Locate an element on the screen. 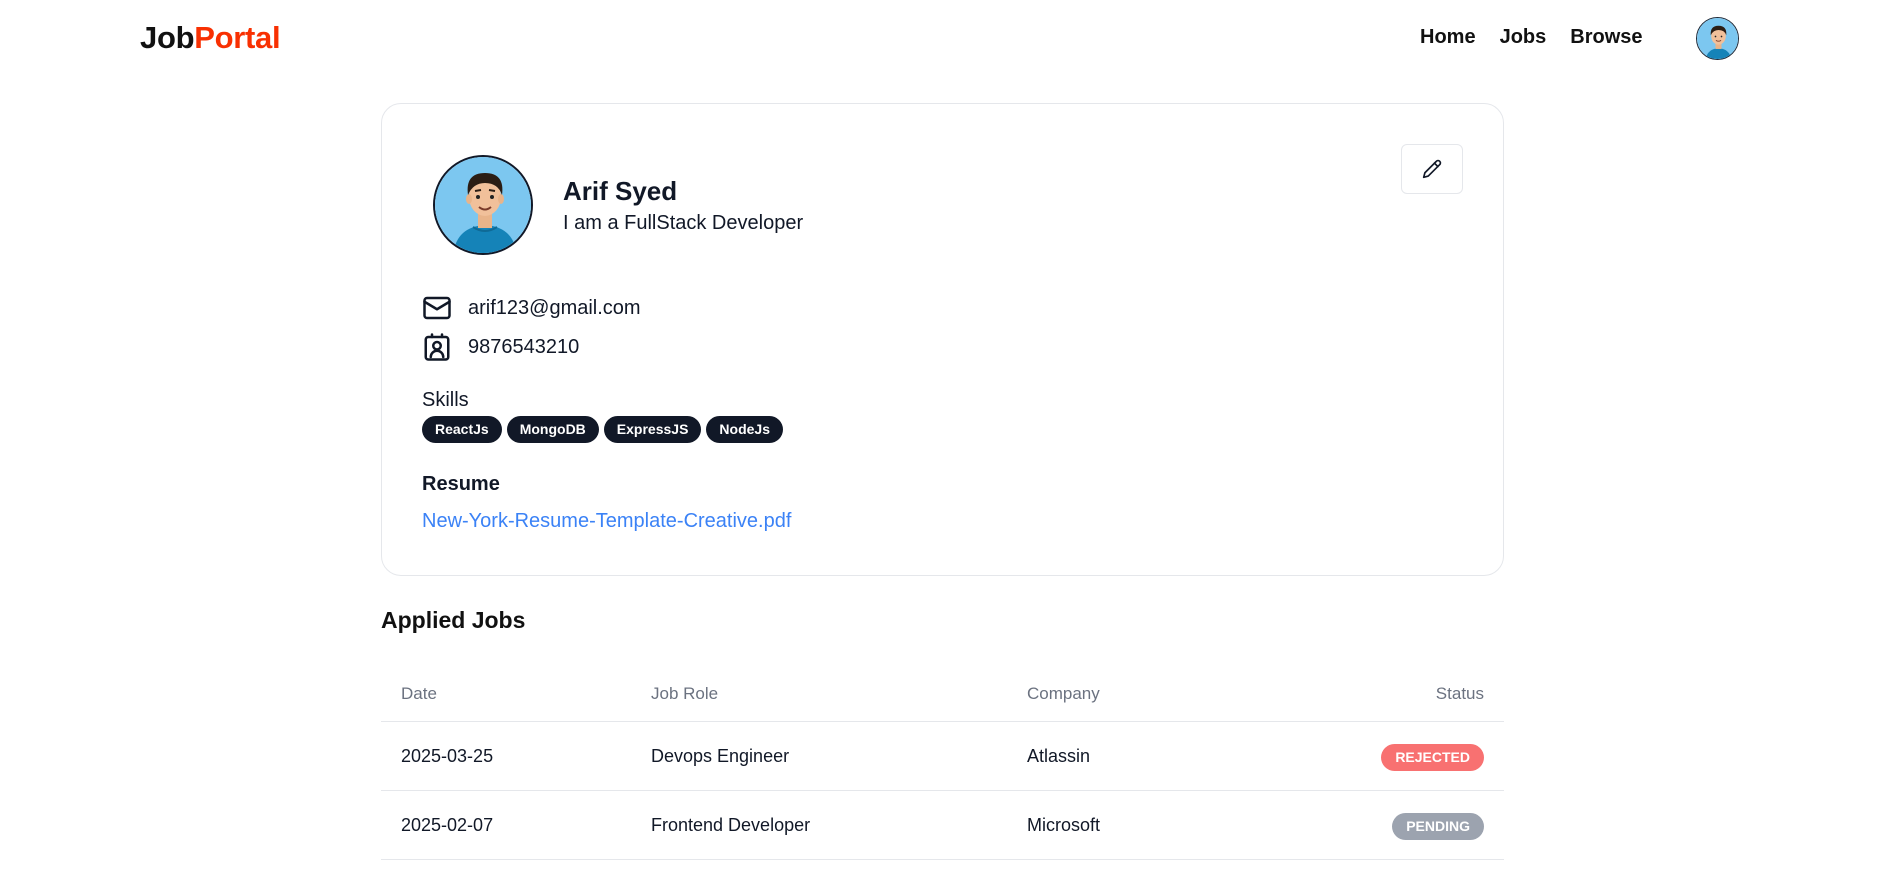 The image size is (1879, 879). skill-badge: ReactJs is located at coordinates (462, 429).